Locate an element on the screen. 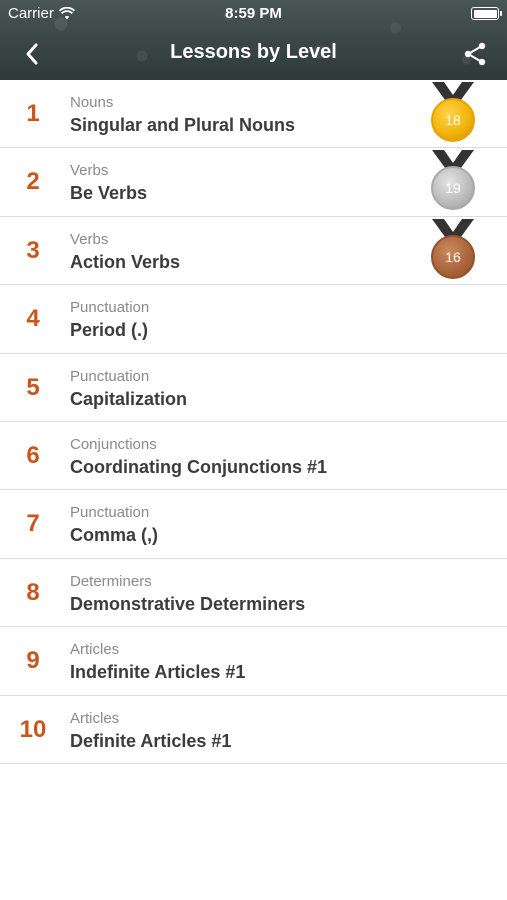 The image size is (507, 900). lesson-title: Period (.) is located at coordinates (109, 330).